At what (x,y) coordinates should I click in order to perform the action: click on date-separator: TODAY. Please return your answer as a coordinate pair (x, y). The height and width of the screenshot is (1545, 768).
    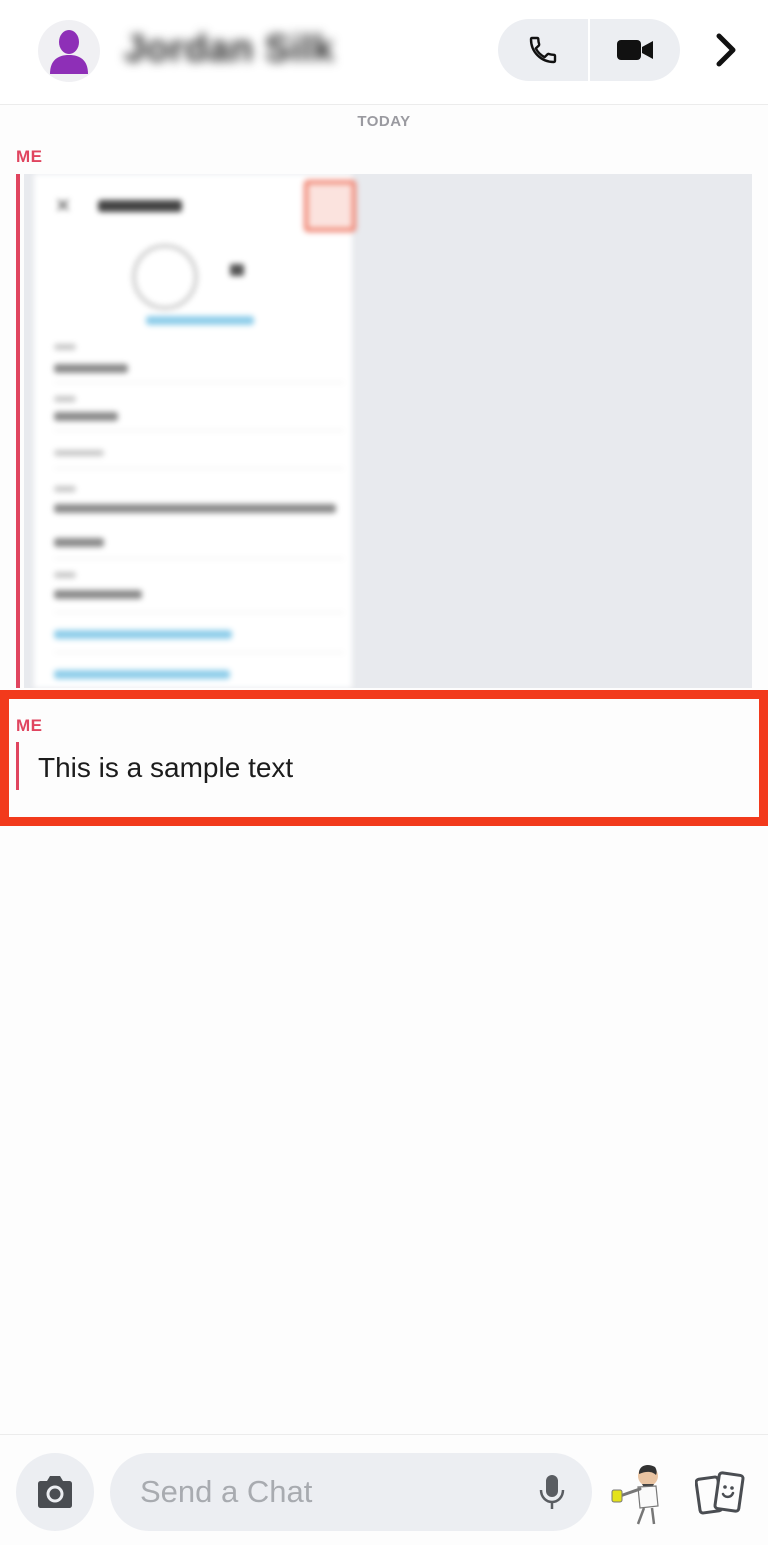
    Looking at the image, I should click on (384, 121).